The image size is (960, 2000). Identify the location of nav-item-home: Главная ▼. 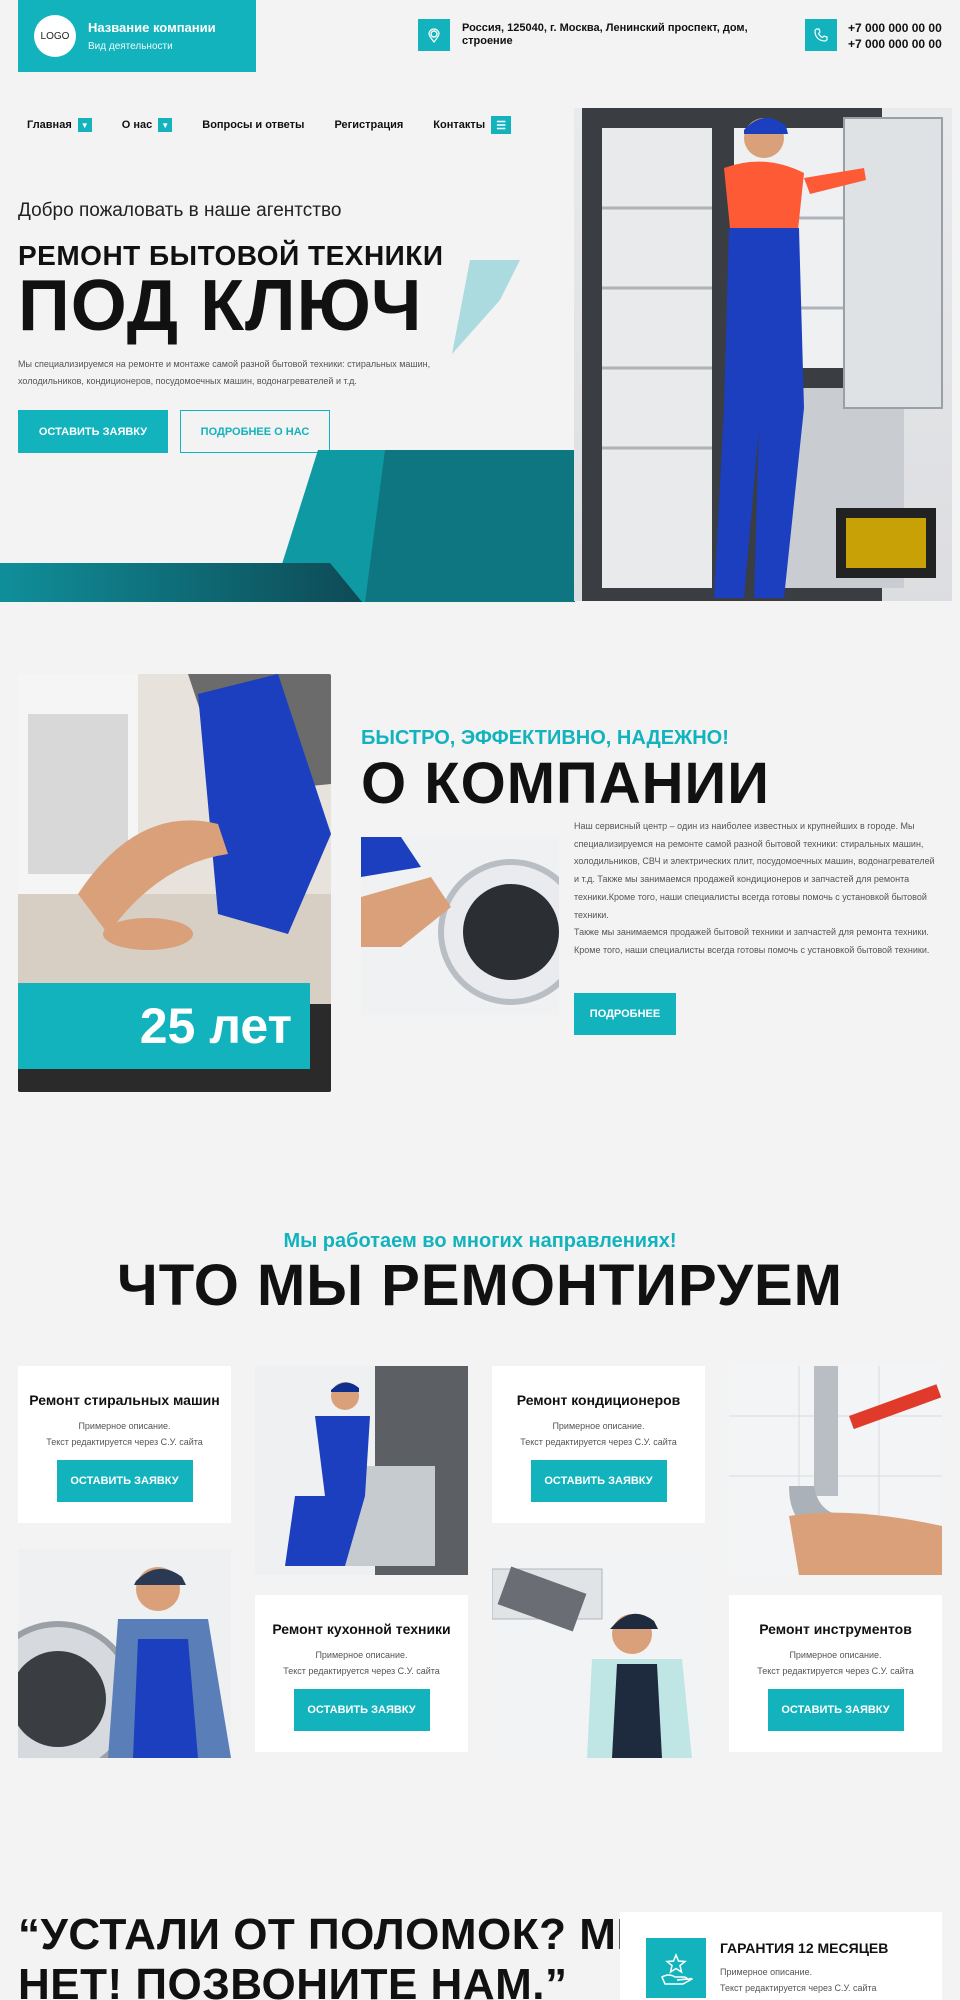
(59, 125).